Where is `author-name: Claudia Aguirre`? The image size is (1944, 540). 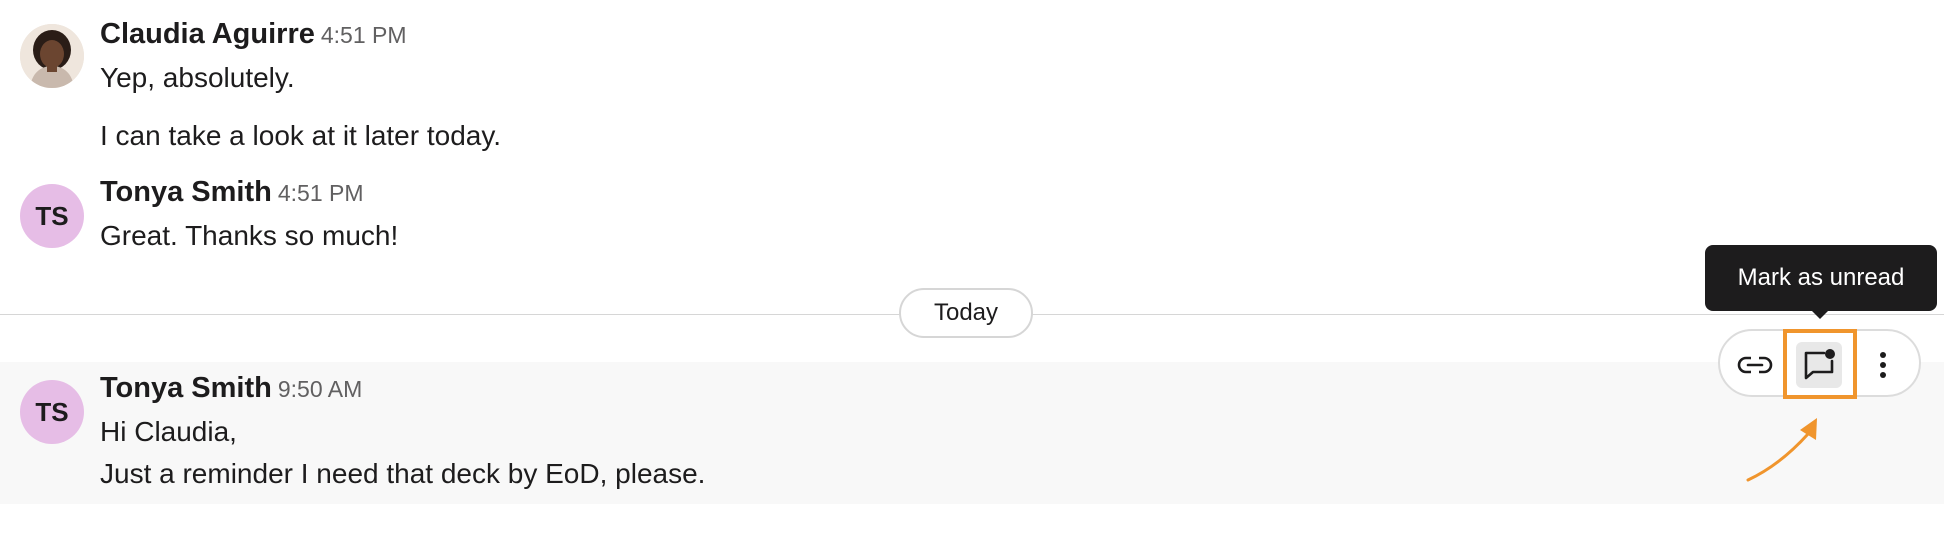
author-name: Claudia Aguirre is located at coordinates (207, 34).